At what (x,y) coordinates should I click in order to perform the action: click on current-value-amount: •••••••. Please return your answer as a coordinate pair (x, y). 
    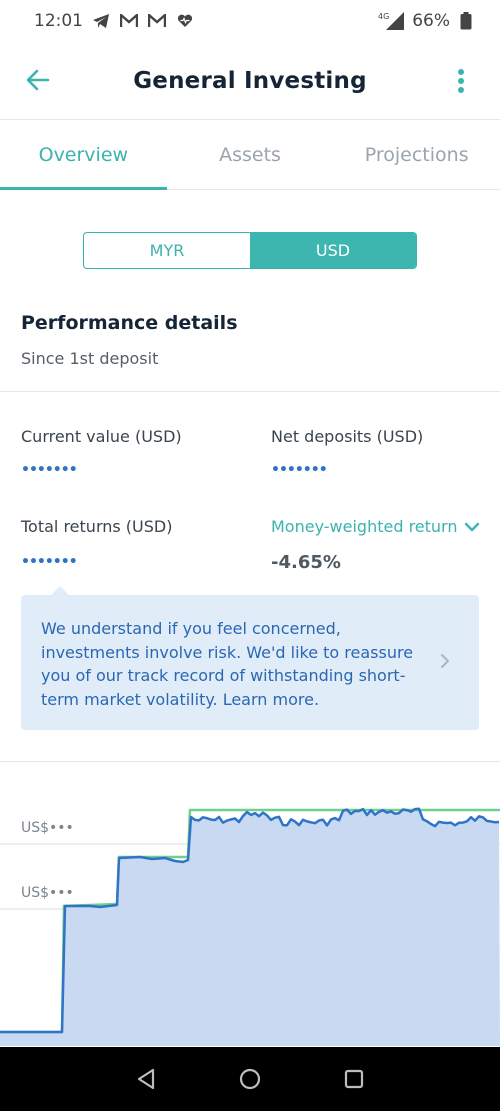
    Looking at the image, I should click on (49, 470).